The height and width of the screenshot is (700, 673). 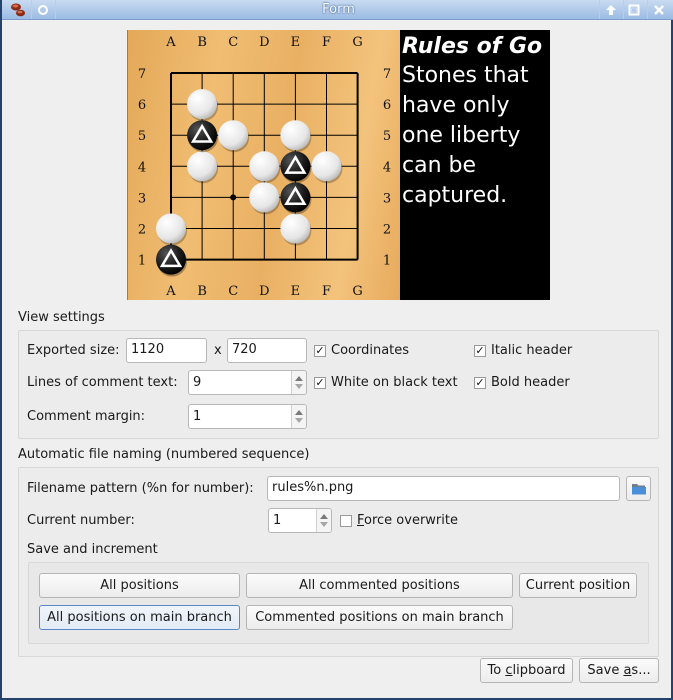 I want to click on hoshi-point, so click(x=233, y=197).